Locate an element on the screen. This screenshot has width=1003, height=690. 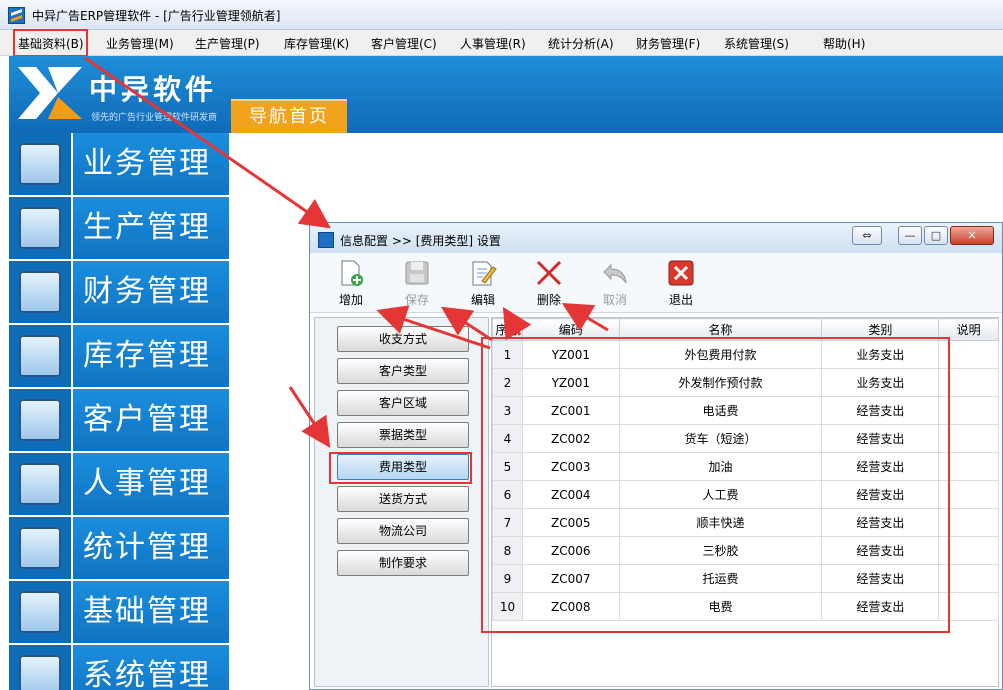
exit-icon is located at coordinates (681, 273).